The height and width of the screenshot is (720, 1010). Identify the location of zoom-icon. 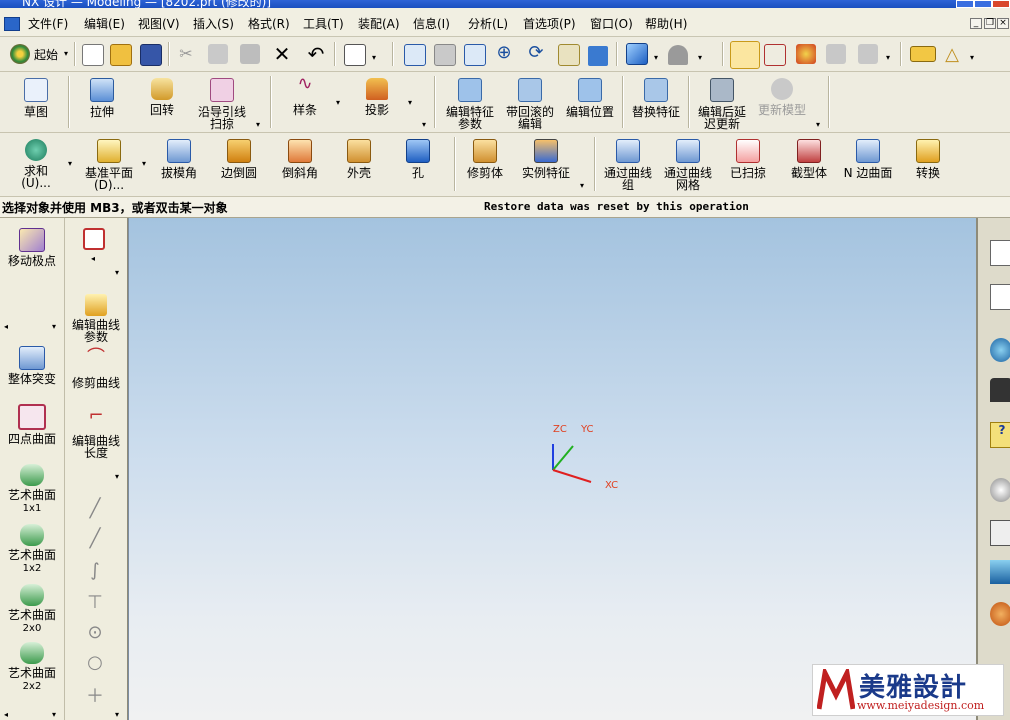
(475, 55).